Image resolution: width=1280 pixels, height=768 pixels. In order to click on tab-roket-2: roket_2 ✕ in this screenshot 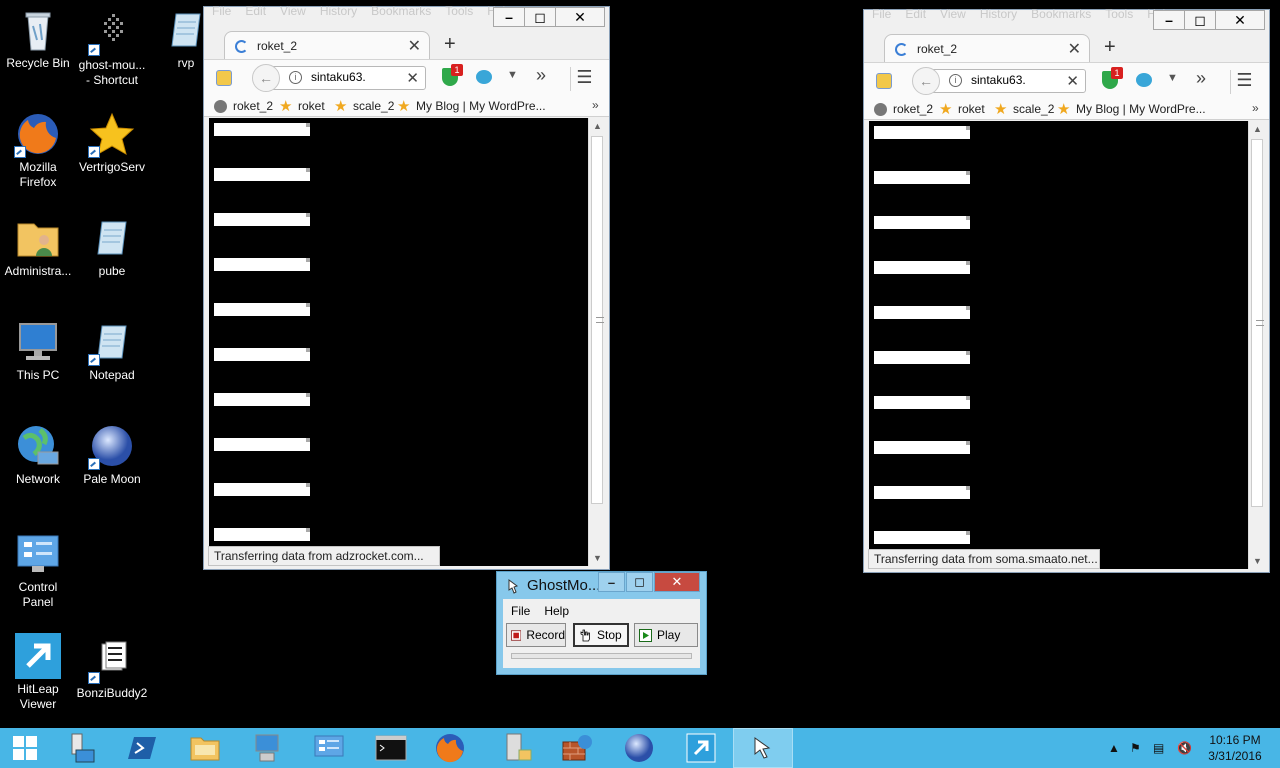, I will do `click(327, 46)`.